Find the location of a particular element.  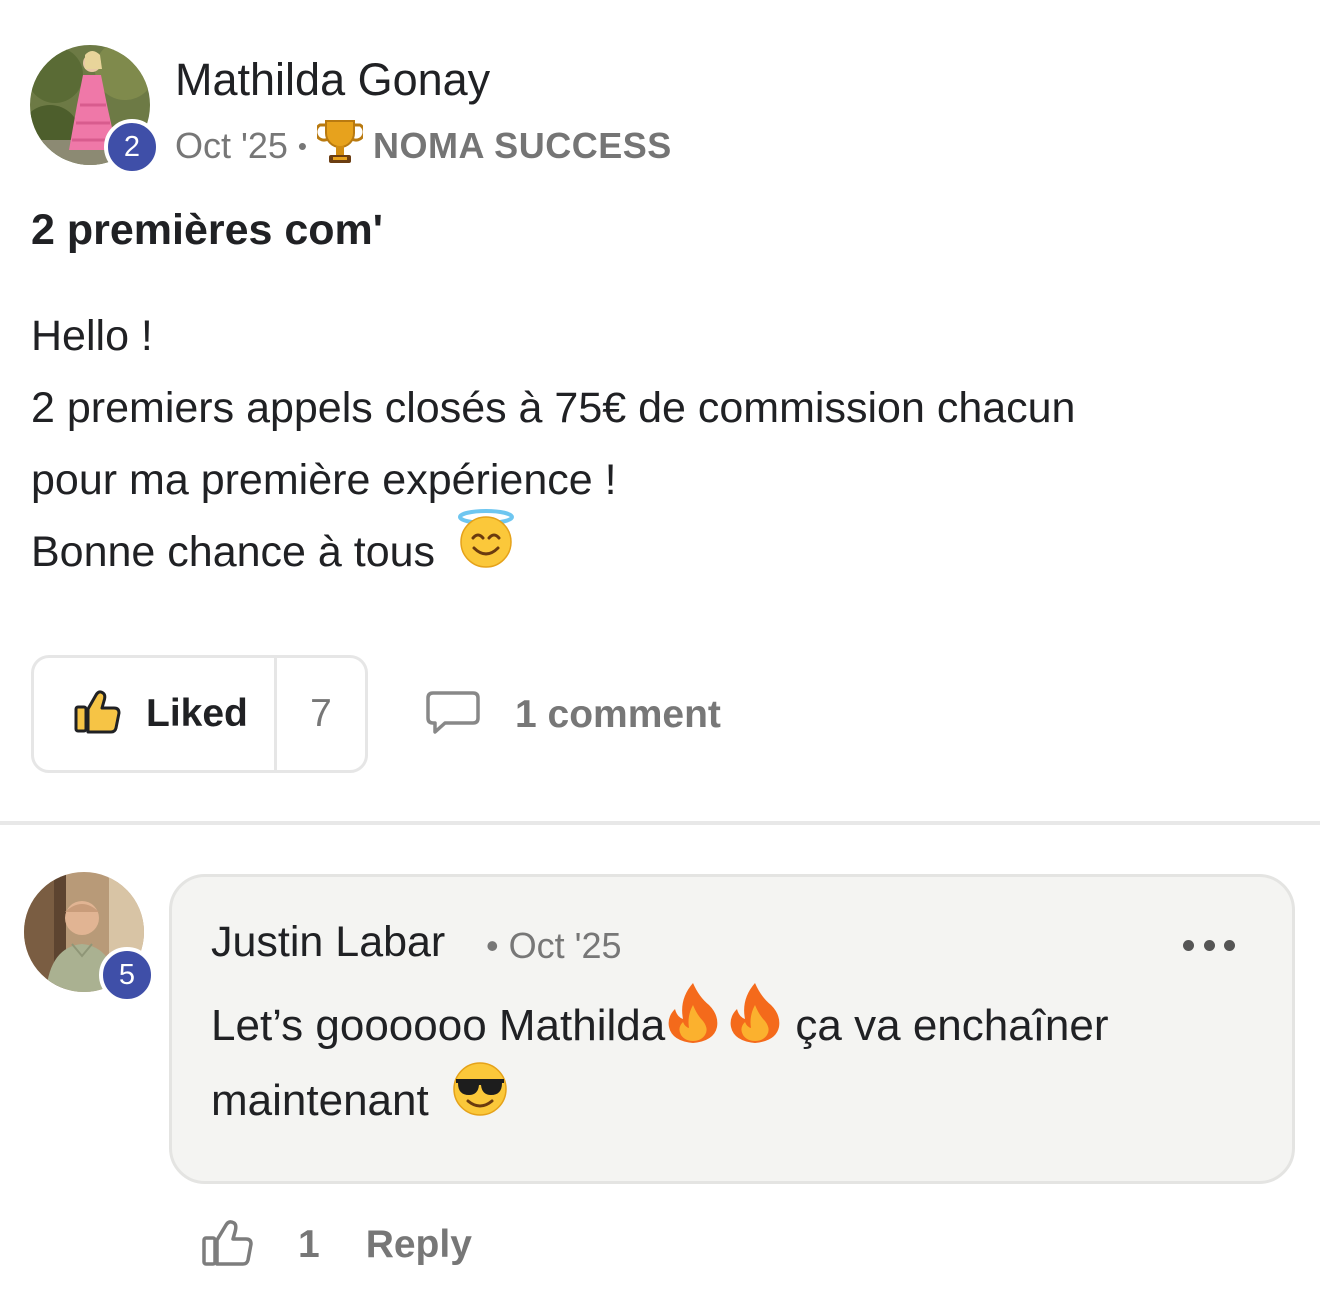

comments-button: 1 comment is located at coordinates (573, 715).